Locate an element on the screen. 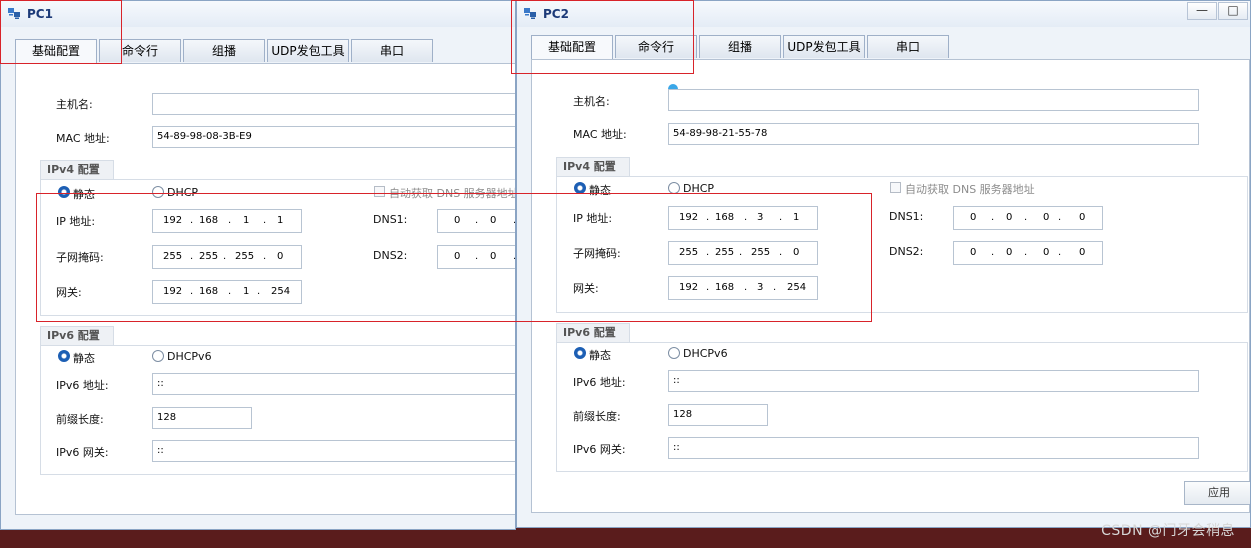 The width and height of the screenshot is (1251, 548). minimize-button: — is located at coordinates (1202, 11).